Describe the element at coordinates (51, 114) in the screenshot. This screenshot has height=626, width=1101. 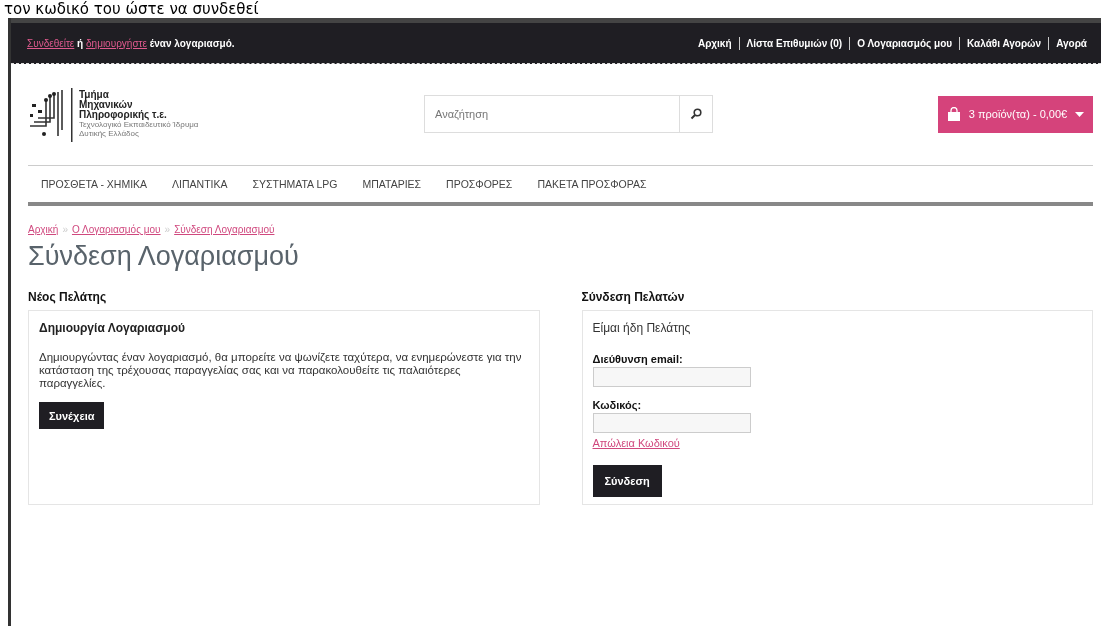
I see `circuit-logo-icon` at that location.